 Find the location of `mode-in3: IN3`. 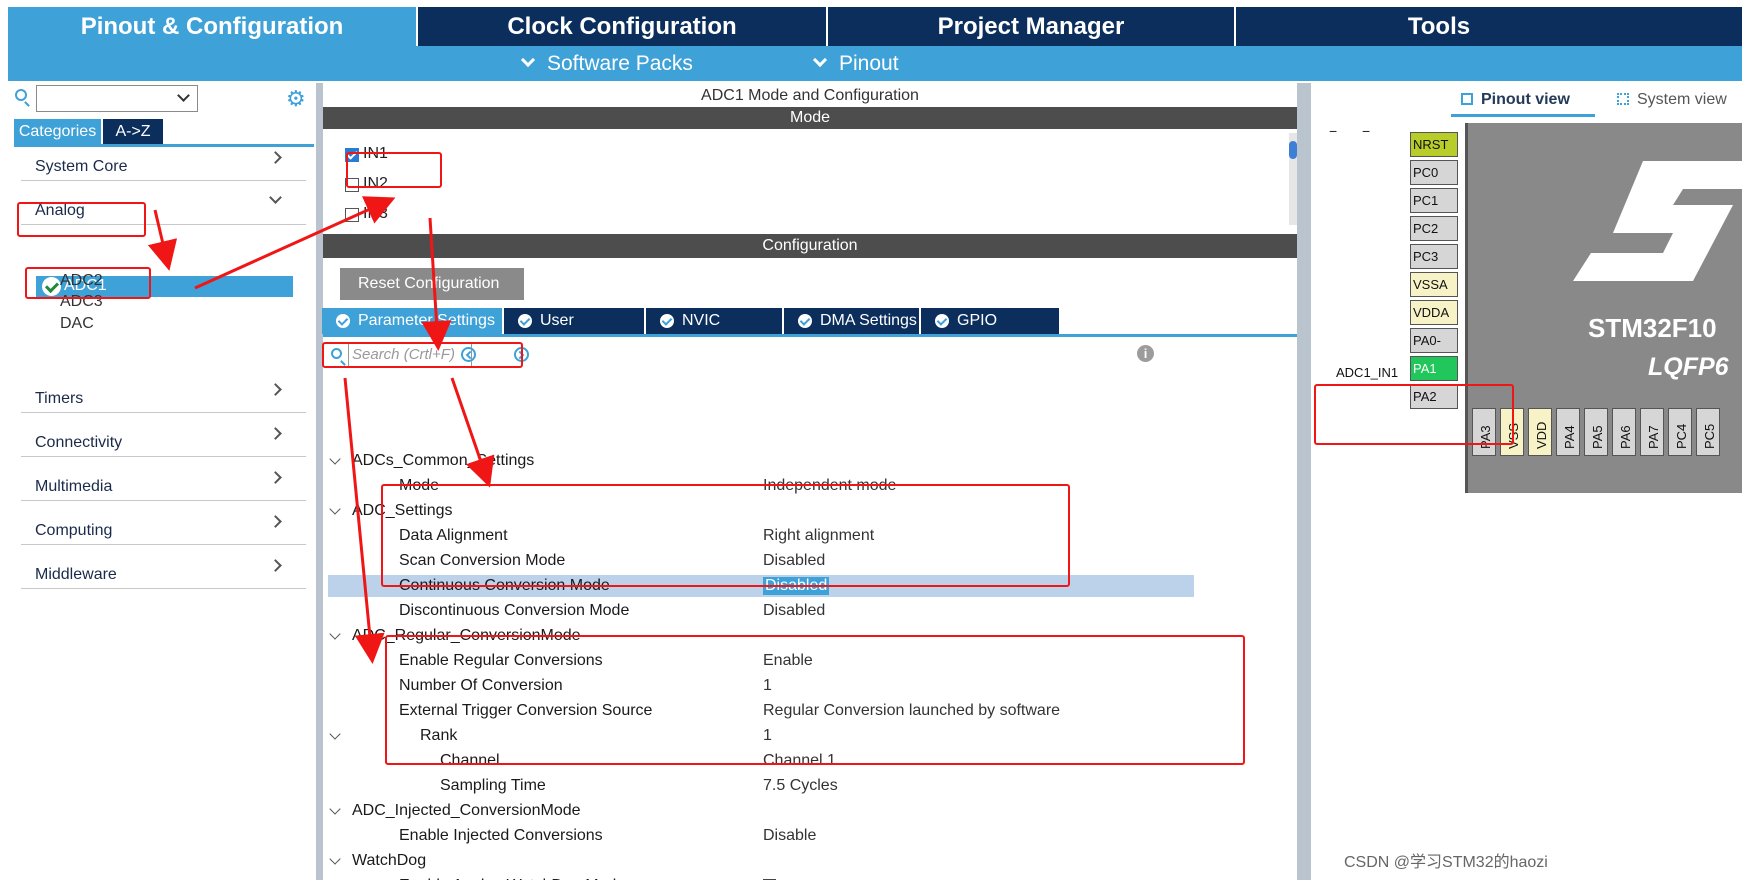

mode-in3: IN3 is located at coordinates (366, 214).